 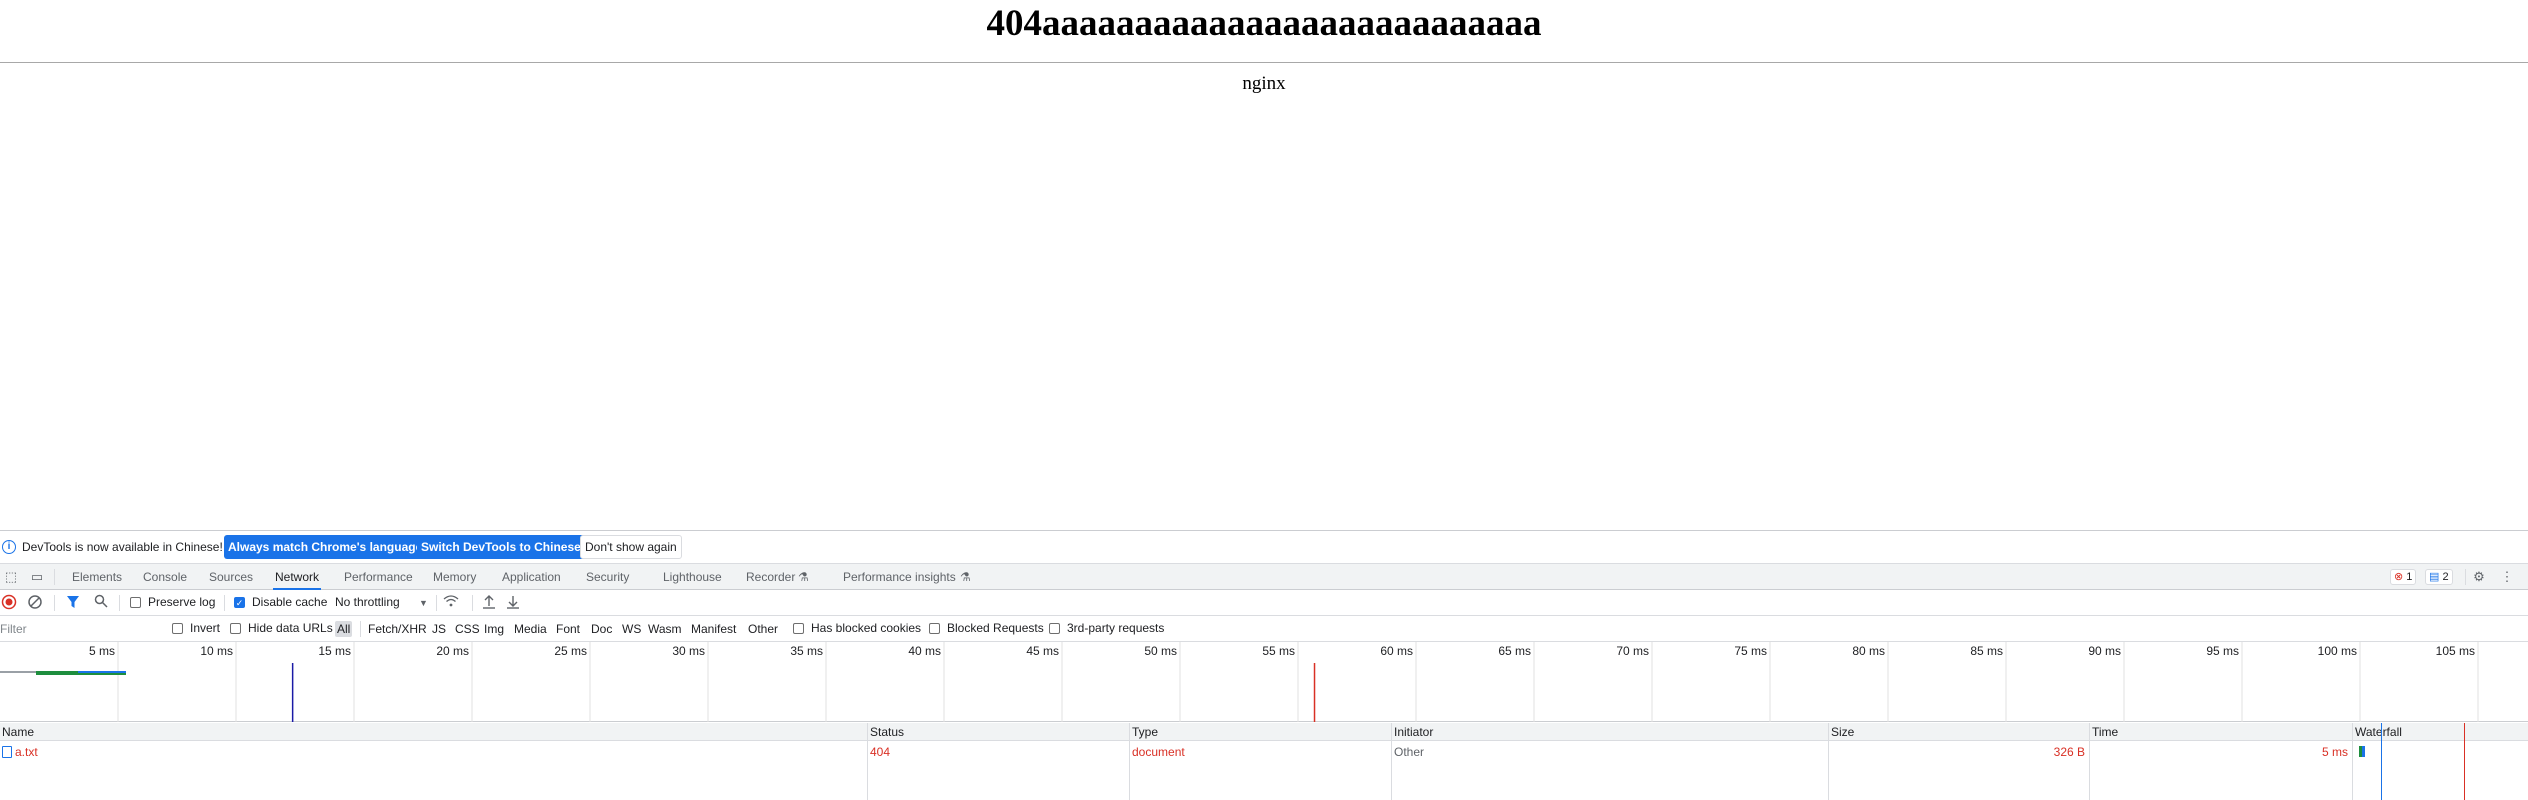 I want to click on request-name-cell: a.txt, so click(x=433, y=752).